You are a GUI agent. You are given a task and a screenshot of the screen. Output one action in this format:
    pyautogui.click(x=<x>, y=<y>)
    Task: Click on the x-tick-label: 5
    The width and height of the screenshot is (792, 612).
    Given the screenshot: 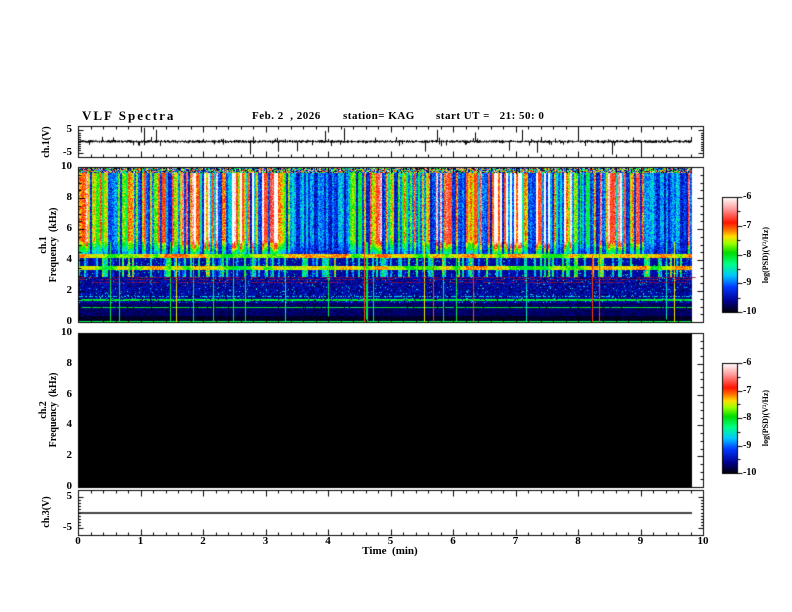 What is the action you would take?
    pyautogui.click(x=390, y=541)
    